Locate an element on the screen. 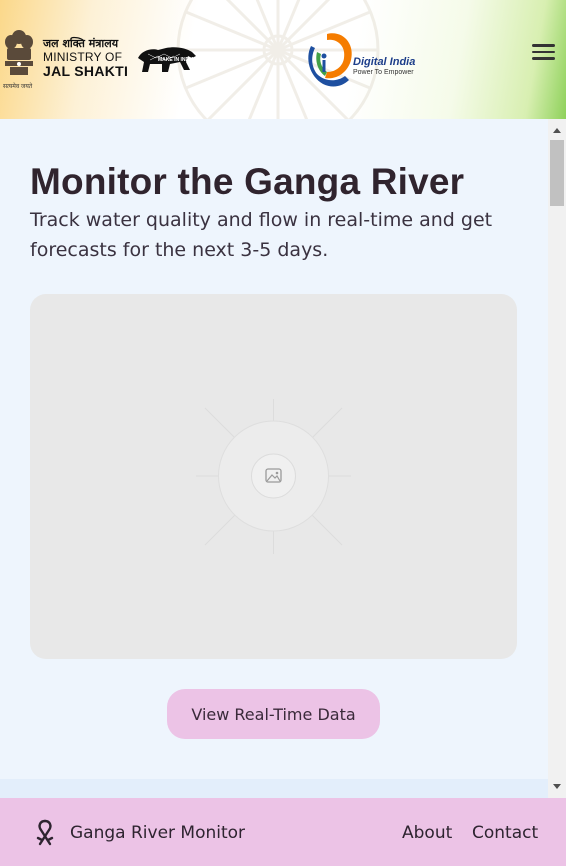 The image size is (566, 866). scrollbar-thumb is located at coordinates (557, 173).